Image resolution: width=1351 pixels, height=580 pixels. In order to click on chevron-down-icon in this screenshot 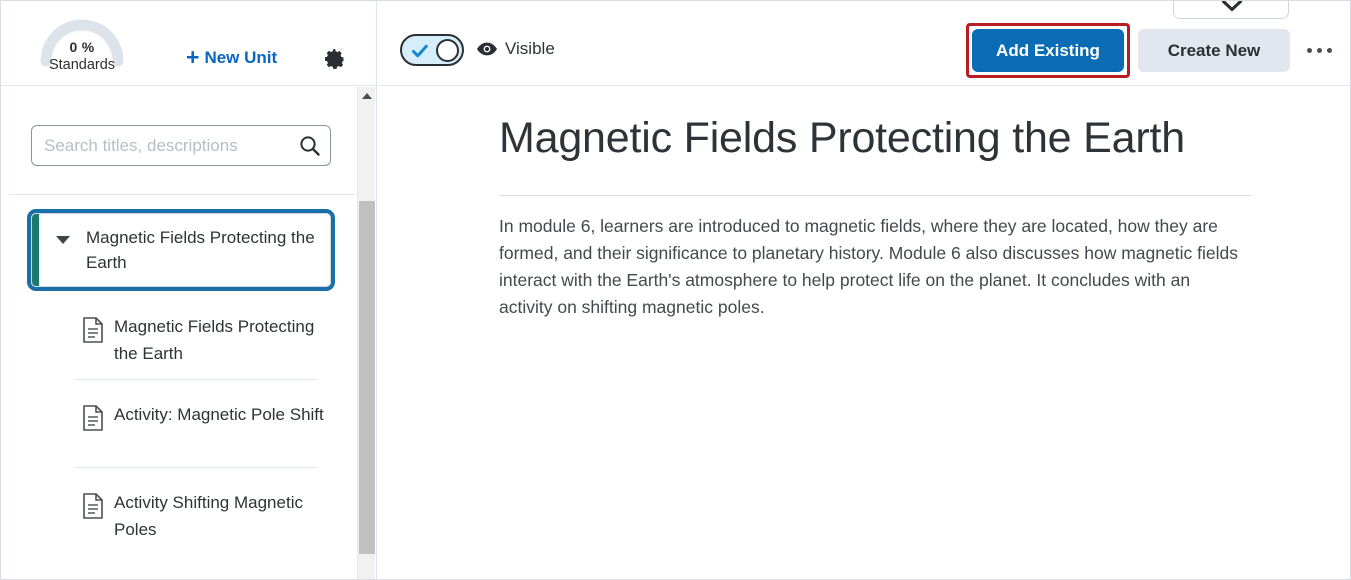, I will do `click(1232, 6)`.